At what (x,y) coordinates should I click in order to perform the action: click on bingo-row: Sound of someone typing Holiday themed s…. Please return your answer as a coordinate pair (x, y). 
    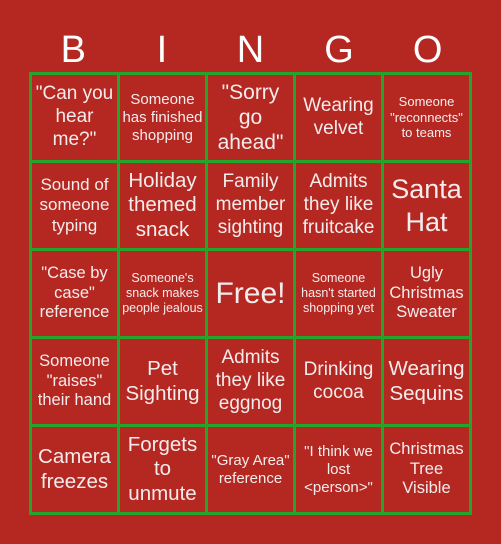
    Looking at the image, I should click on (250, 205).